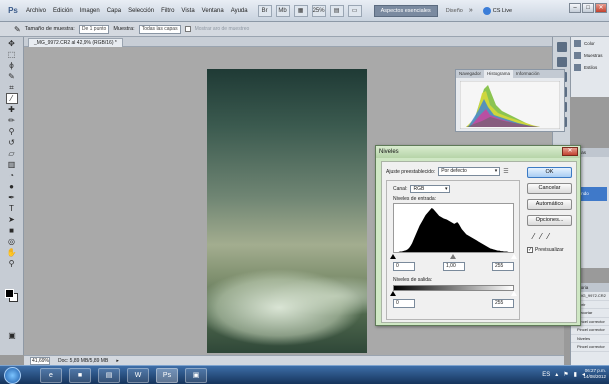  What do you see at coordinates (12, 120) in the screenshot?
I see `brush-tool-icon: ✏` at bounding box center [12, 120].